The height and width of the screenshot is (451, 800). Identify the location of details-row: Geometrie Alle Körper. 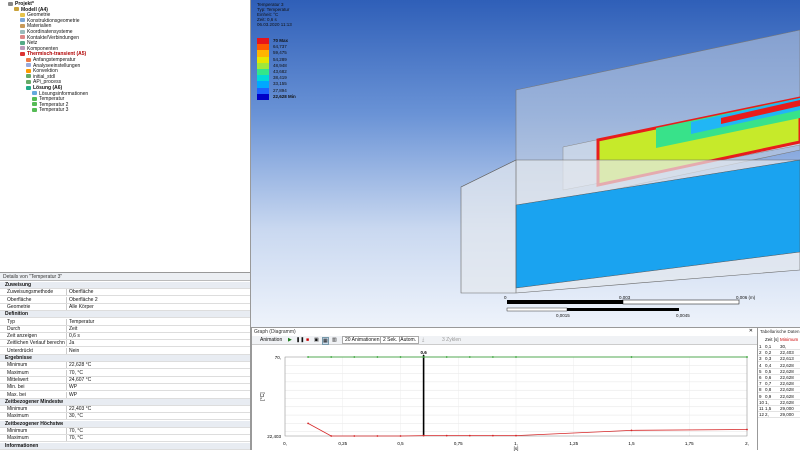
(125, 307).